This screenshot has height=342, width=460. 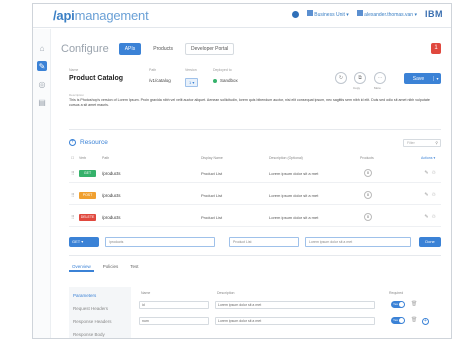 I want to click on chevron-down-icon: ▾, so click(x=437, y=78).